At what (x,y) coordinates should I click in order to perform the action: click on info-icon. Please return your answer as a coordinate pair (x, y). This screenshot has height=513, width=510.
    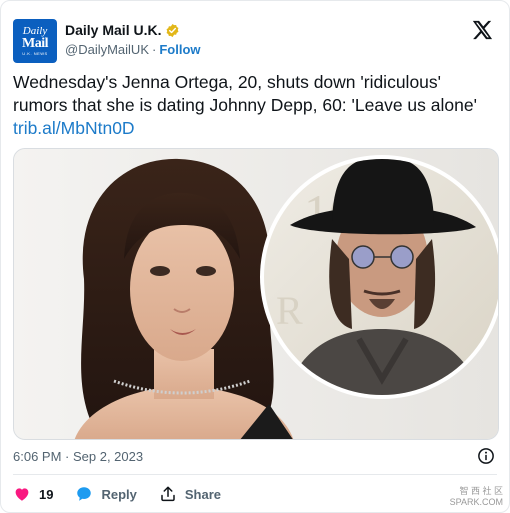
    Looking at the image, I should click on (486, 456).